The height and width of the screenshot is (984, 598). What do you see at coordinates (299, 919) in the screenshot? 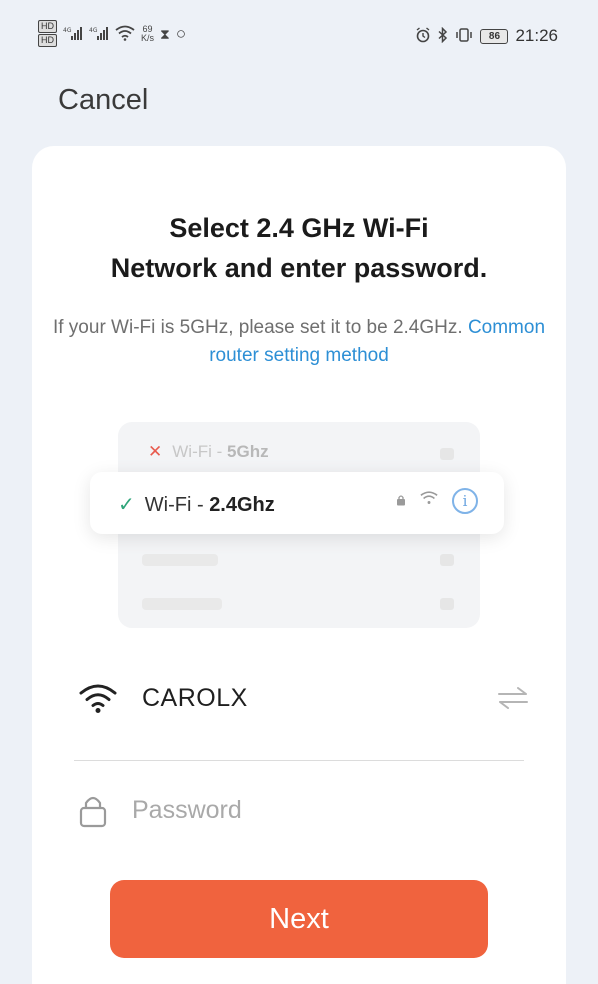
I see `next-button: Next` at bounding box center [299, 919].